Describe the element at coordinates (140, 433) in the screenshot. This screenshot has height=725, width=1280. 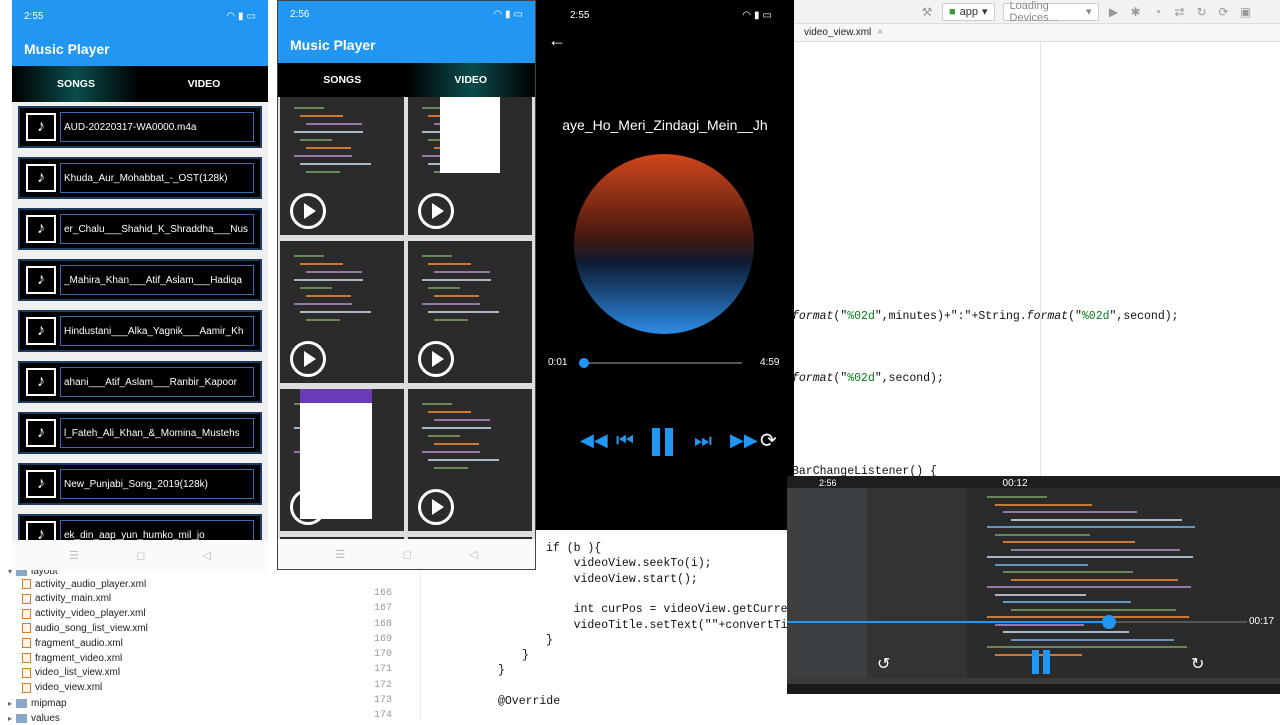
I see `song-list-item: ♪ l_Fateh_Ali_Khan_&_Momina_Mustehs` at that location.